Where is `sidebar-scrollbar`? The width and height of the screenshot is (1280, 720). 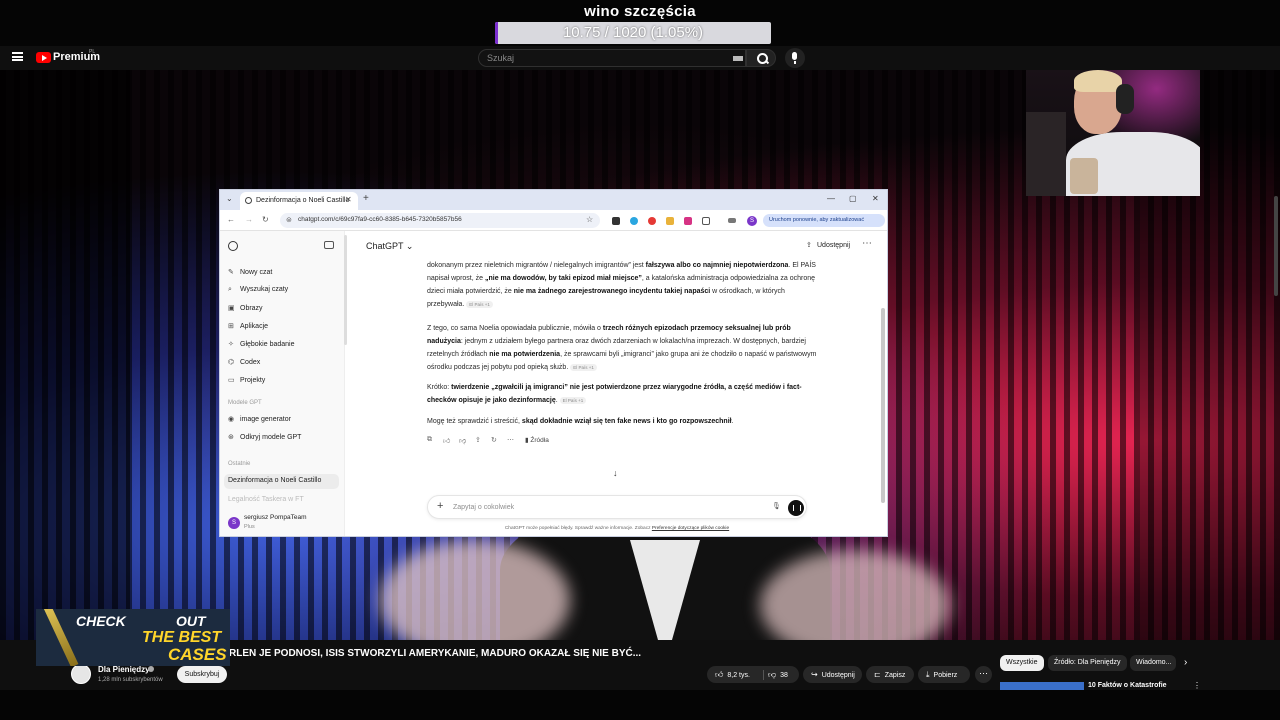
sidebar-scrollbar is located at coordinates (345, 290).